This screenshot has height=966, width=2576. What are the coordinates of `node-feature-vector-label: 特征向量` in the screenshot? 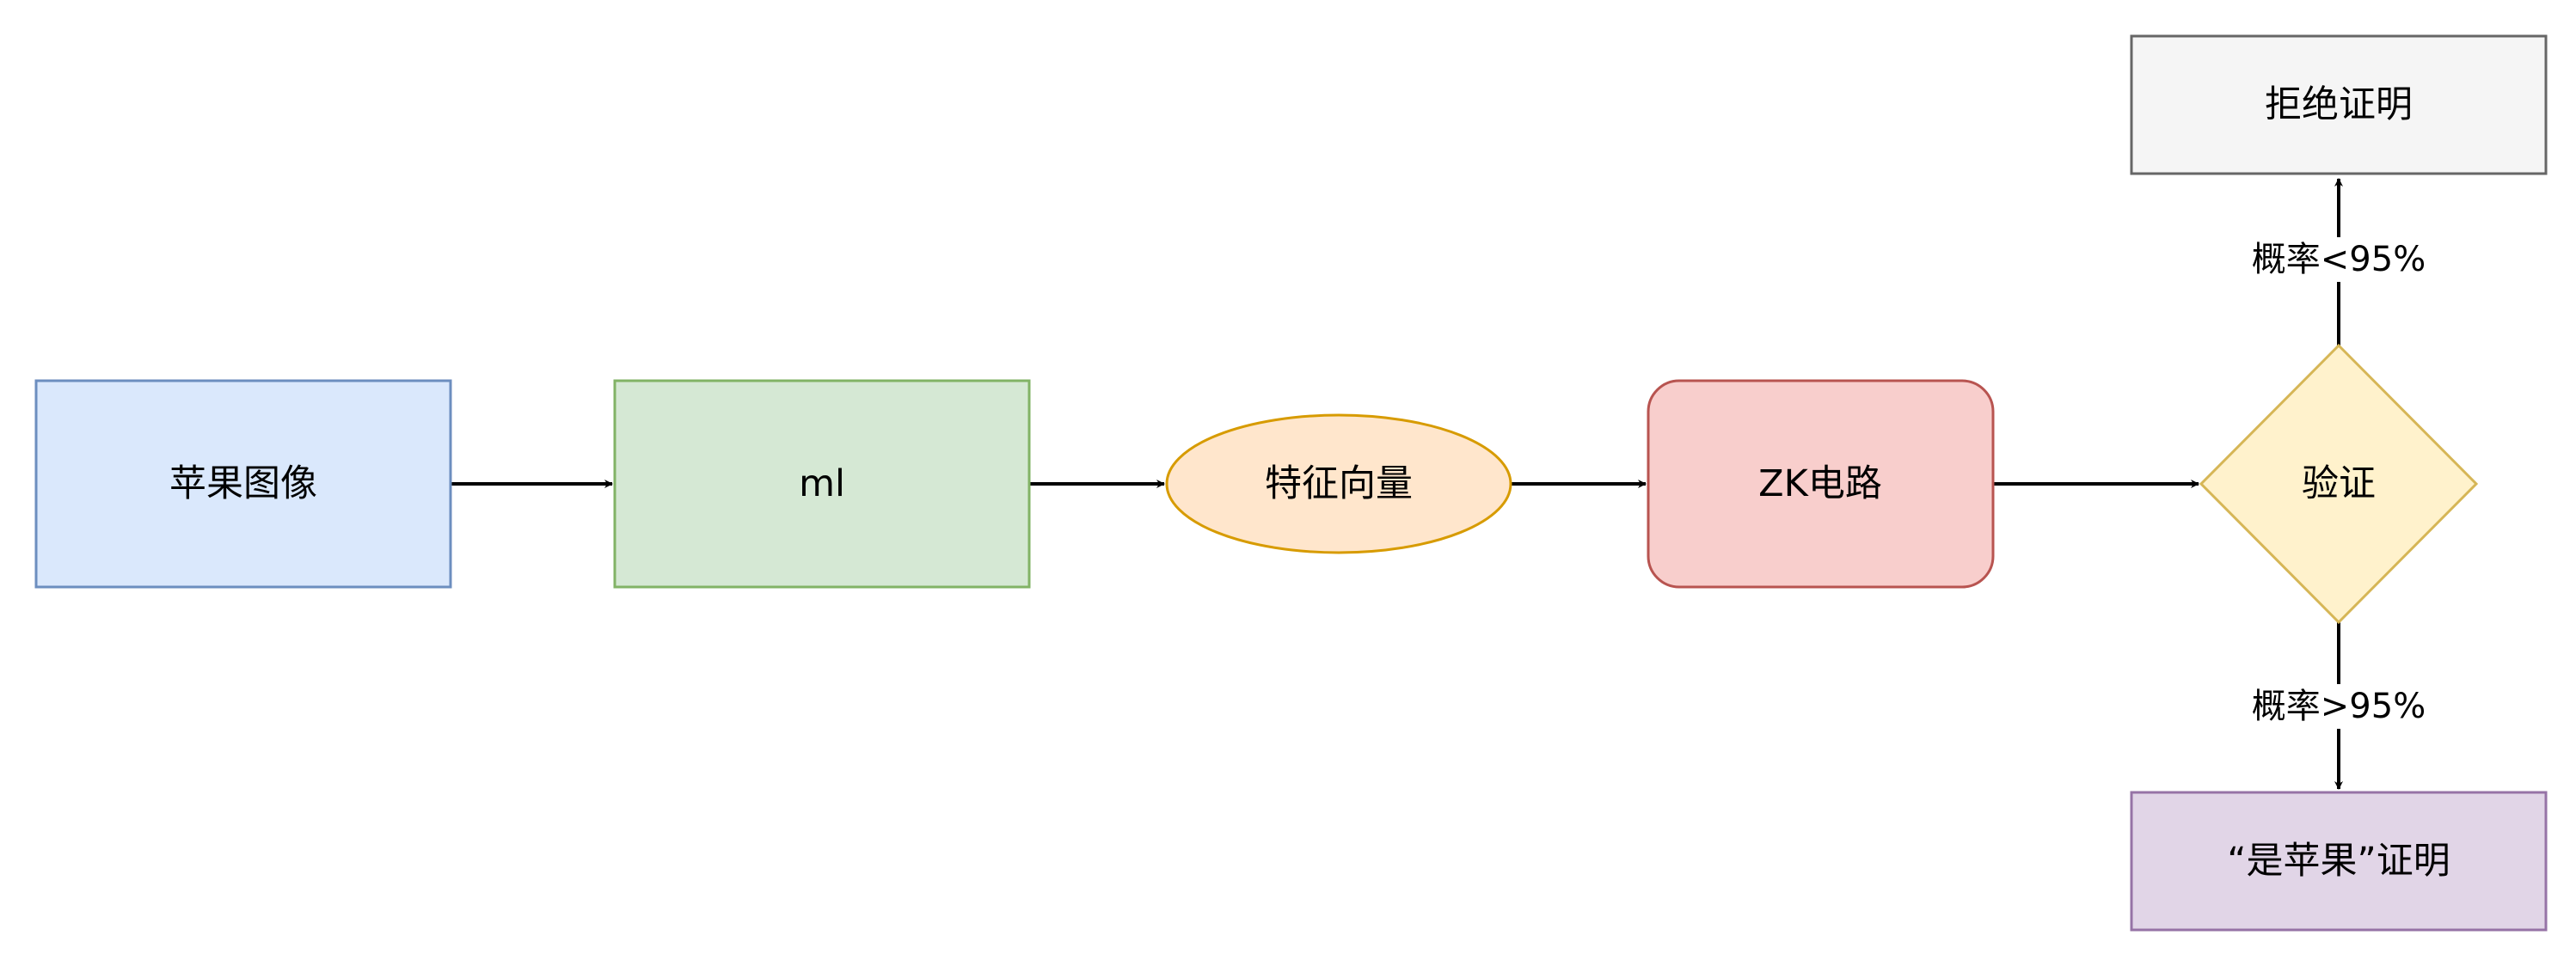 It's located at (1339, 483).